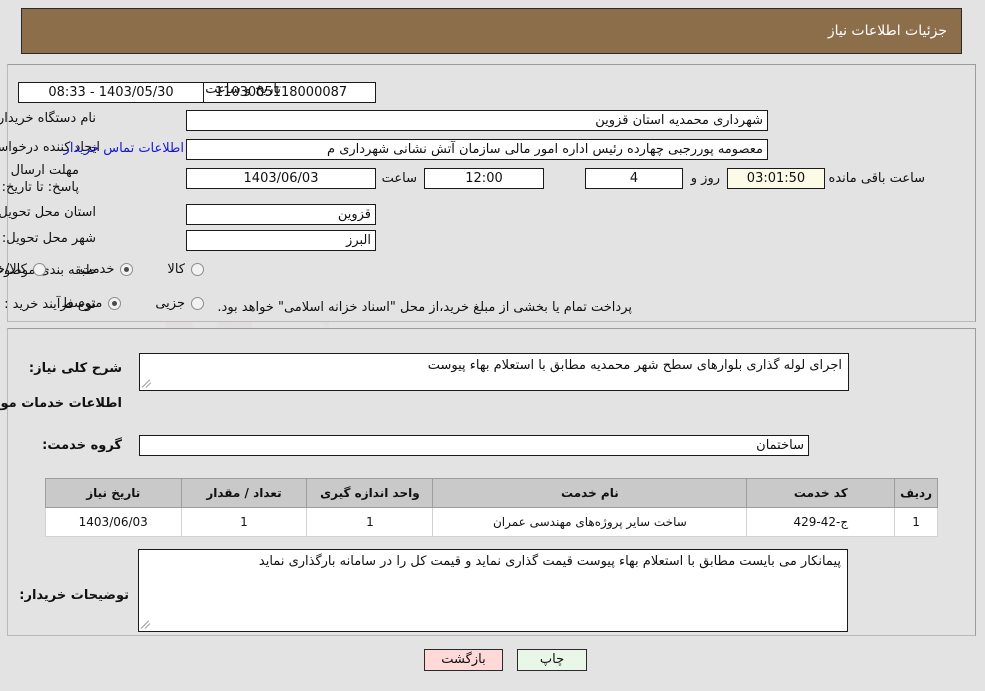 This screenshot has height=691, width=985. What do you see at coordinates (822, 493) in the screenshot?
I see `col-code: کد خدمت` at bounding box center [822, 493].